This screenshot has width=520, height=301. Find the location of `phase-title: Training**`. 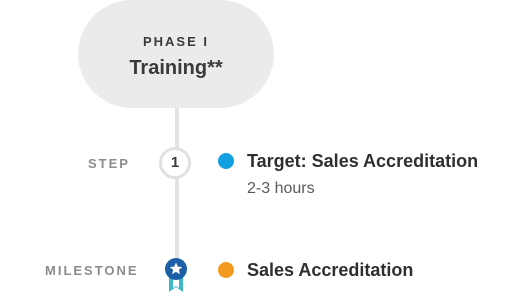

phase-title: Training** is located at coordinates (176, 68).